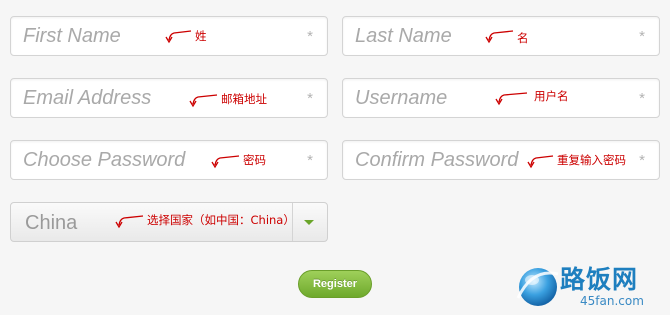 This screenshot has height=315, width=670. What do you see at coordinates (309, 222) in the screenshot?
I see `chevron-down-icon` at bounding box center [309, 222].